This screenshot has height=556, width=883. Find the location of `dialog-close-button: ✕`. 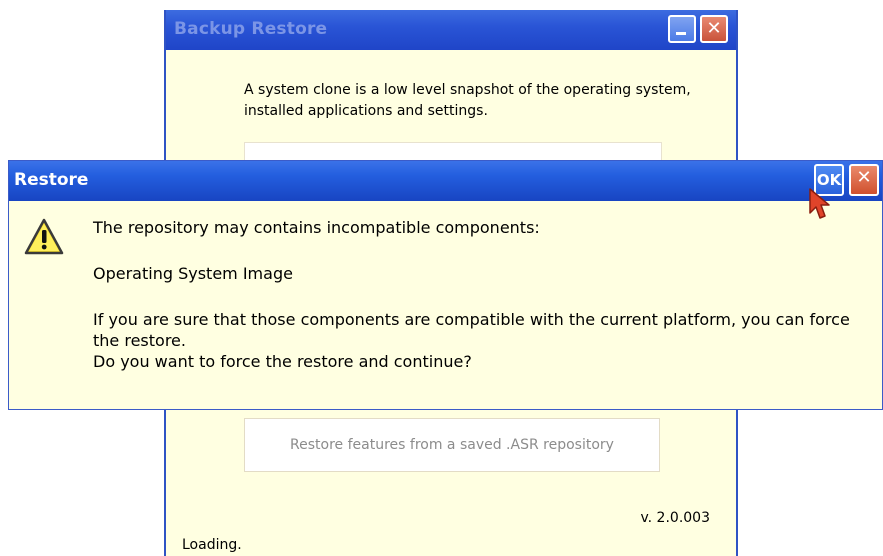

dialog-close-button: ✕ is located at coordinates (864, 180).